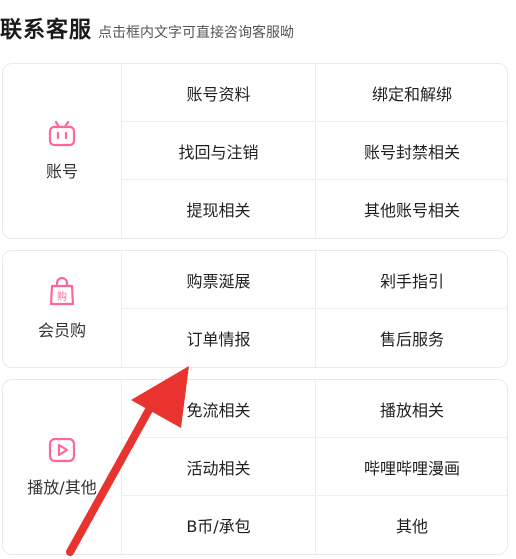 The height and width of the screenshot is (559, 516). I want to click on page-subtitle: 点击框内文字可直接咨询客服呦, so click(196, 33).